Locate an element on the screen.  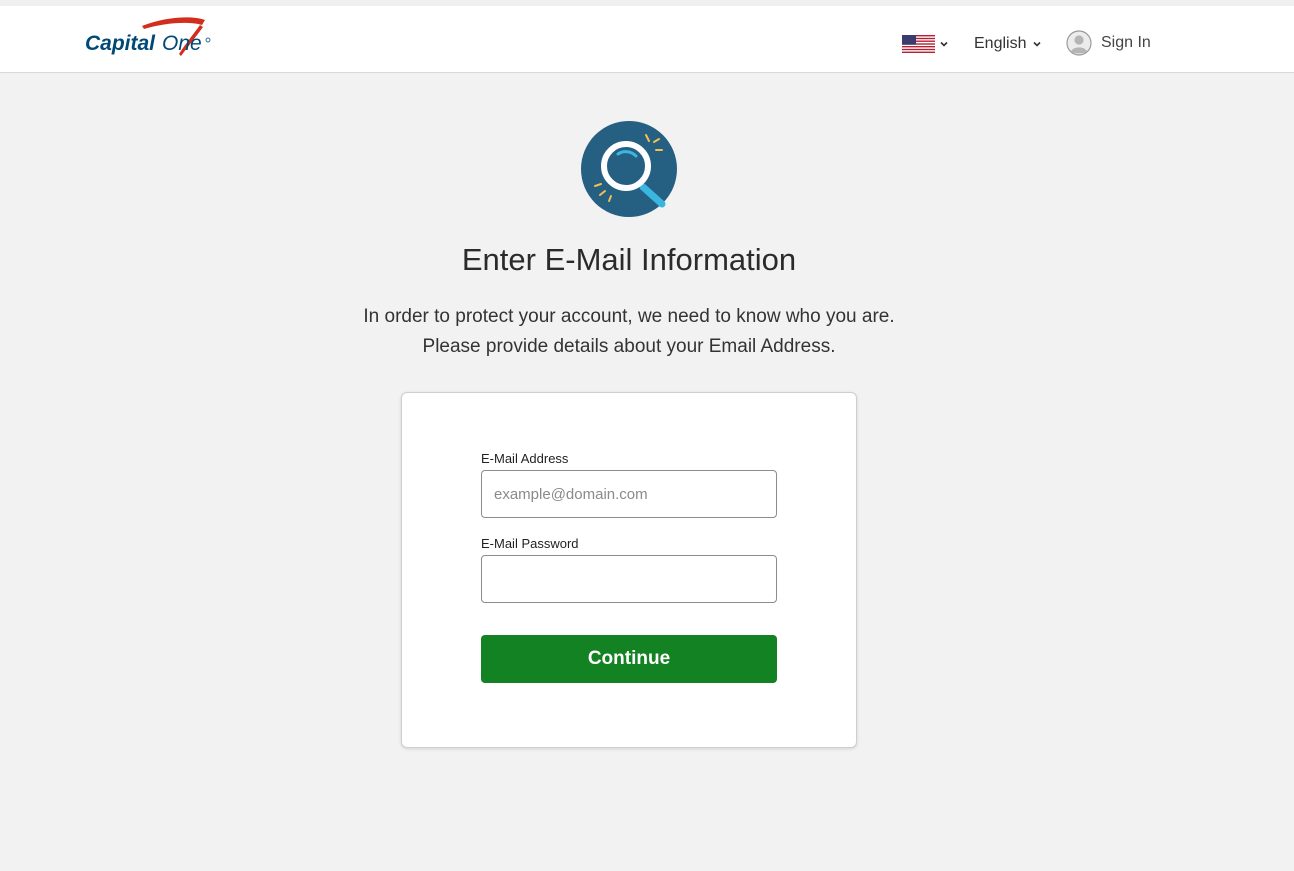
email-password-label: E-Mail Password is located at coordinates (530, 543).